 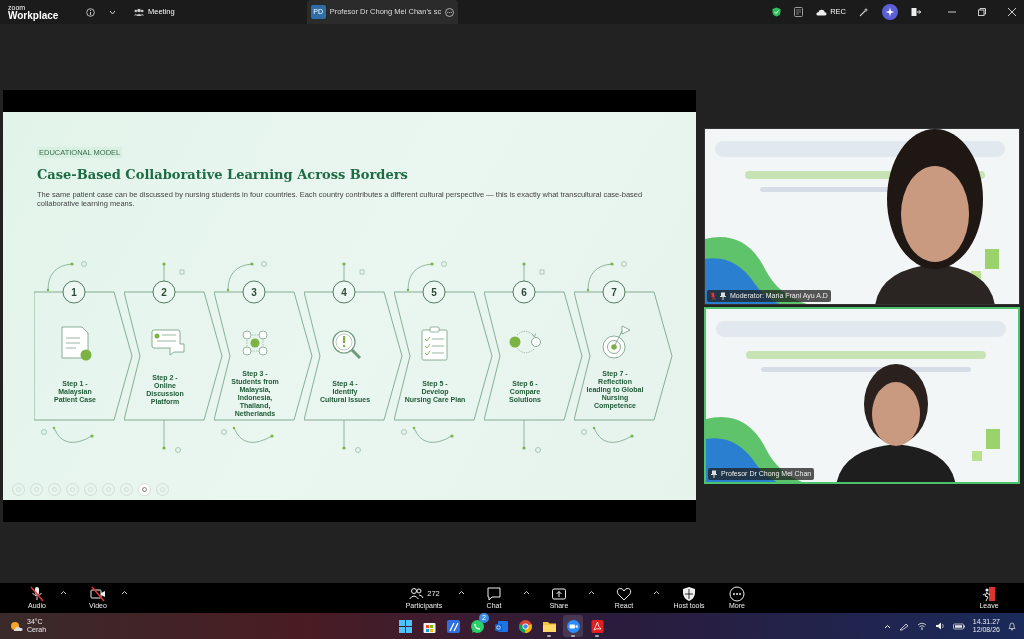 I want to click on video-app-icon, so click(x=573, y=626).